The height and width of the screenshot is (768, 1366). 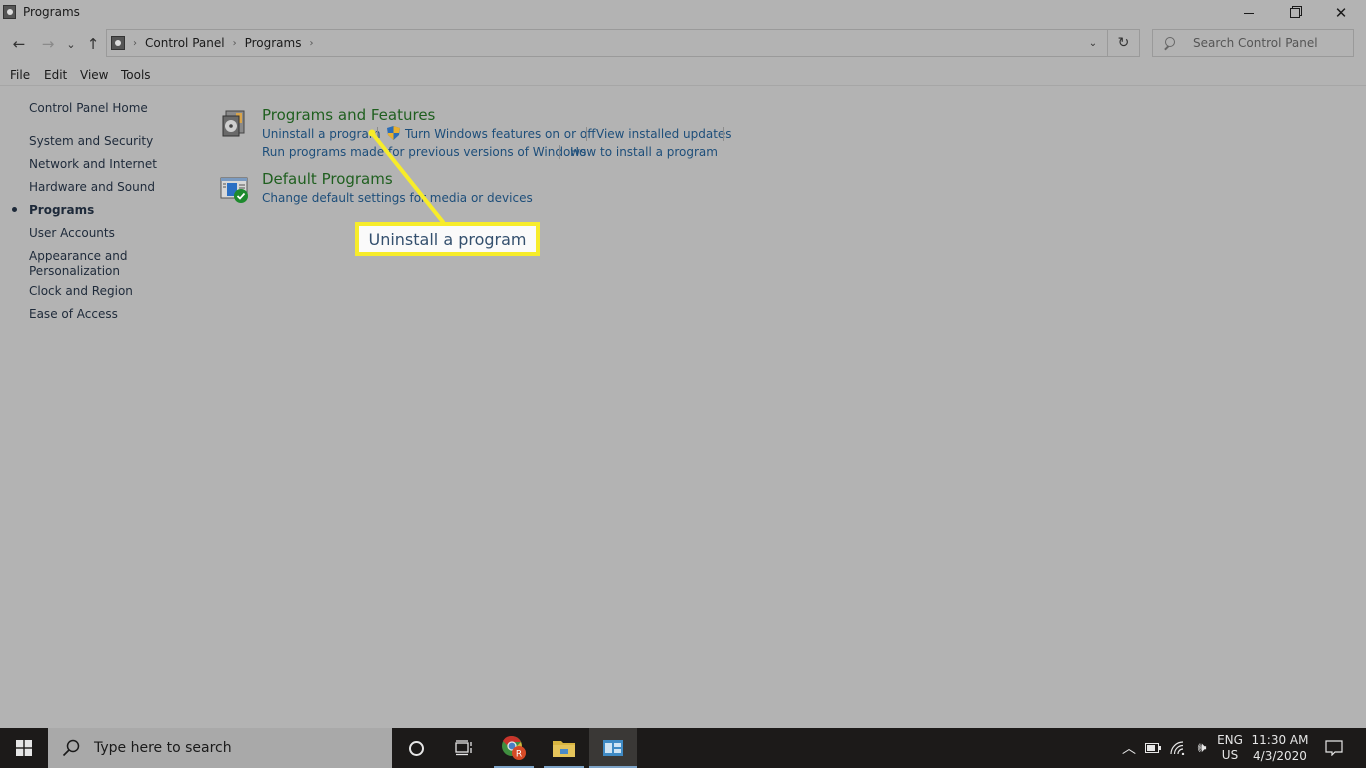 I want to click on address-bar: › Control Panel › Programs › ⌄, so click(x=607, y=43).